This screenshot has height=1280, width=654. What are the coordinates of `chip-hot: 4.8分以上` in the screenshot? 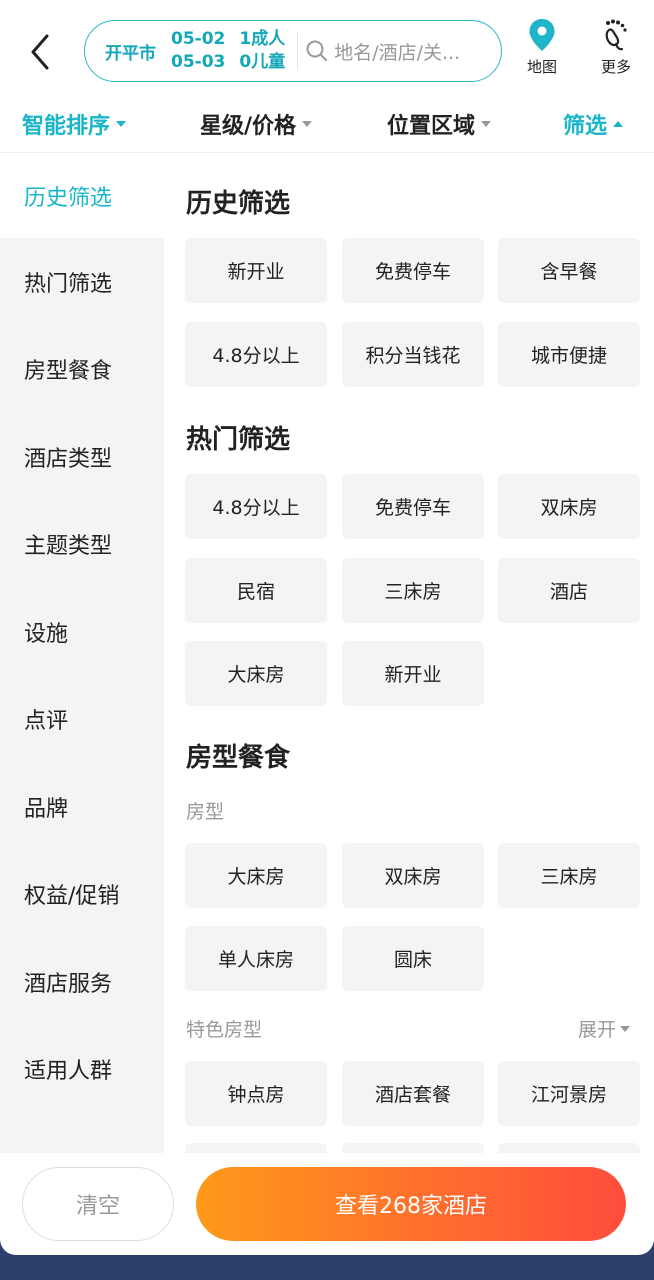 It's located at (256, 506).